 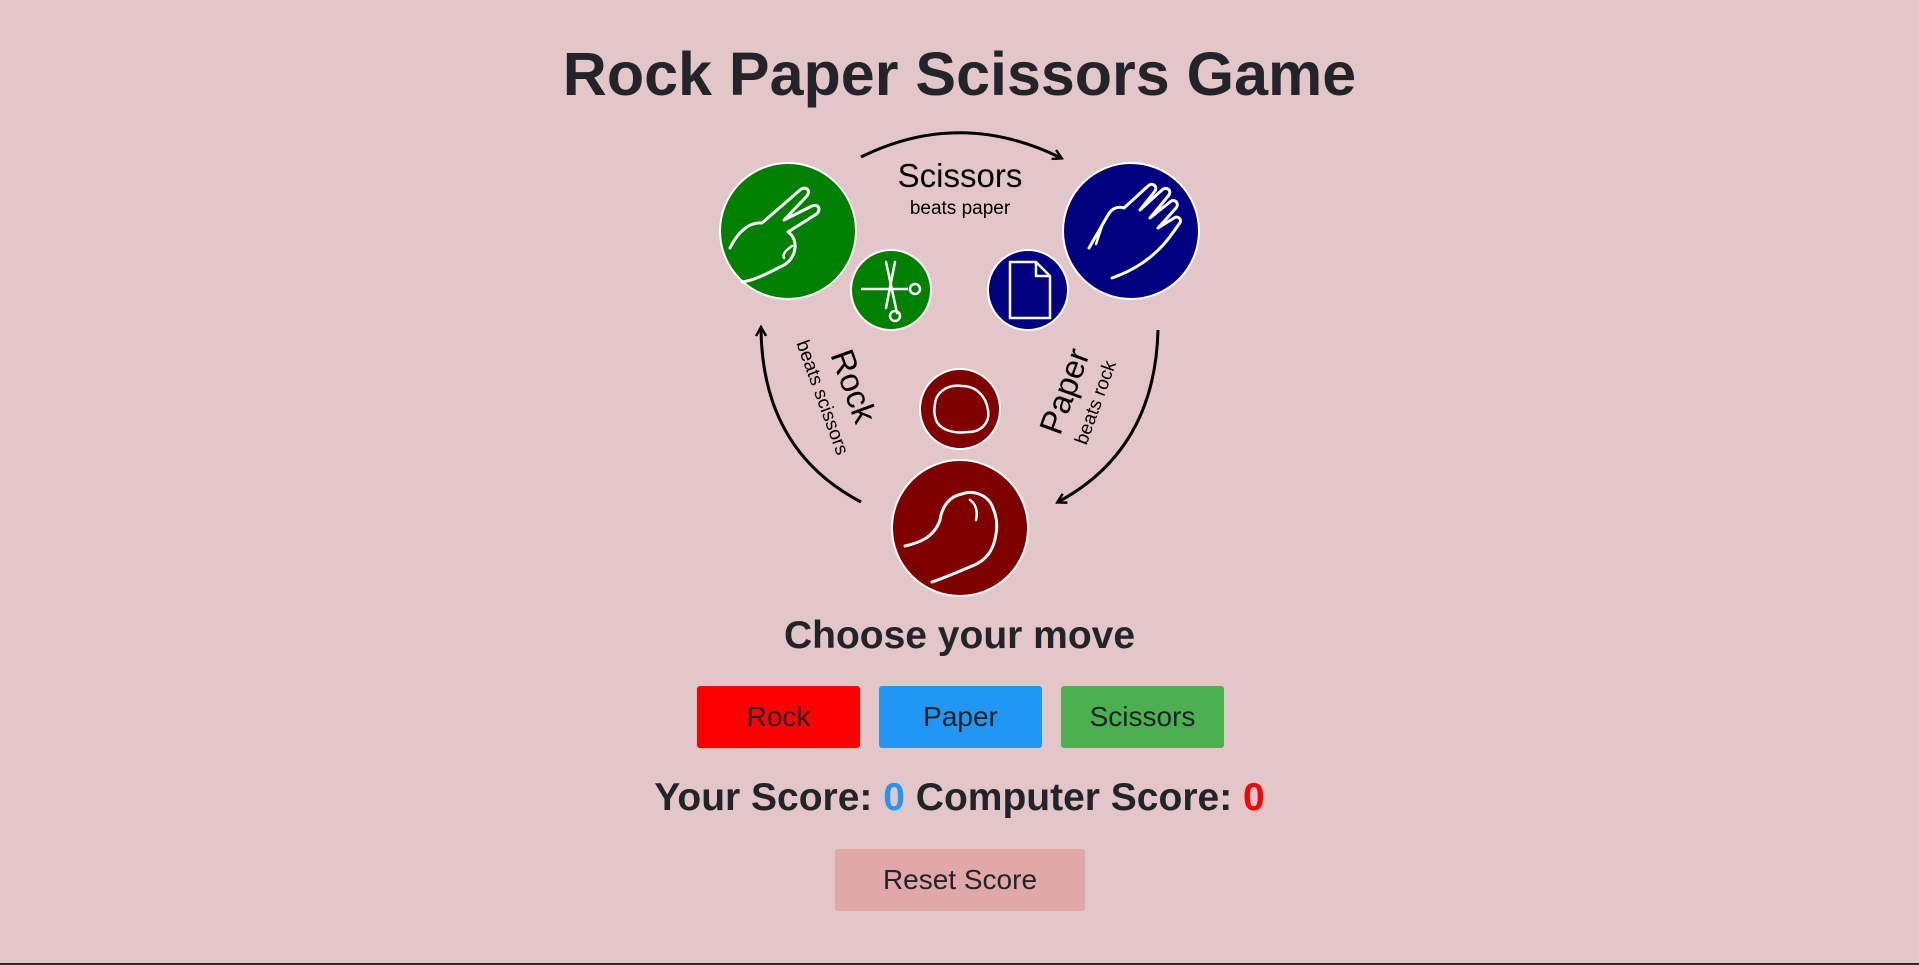 What do you see at coordinates (1028, 290) in the screenshot?
I see `document-icon` at bounding box center [1028, 290].